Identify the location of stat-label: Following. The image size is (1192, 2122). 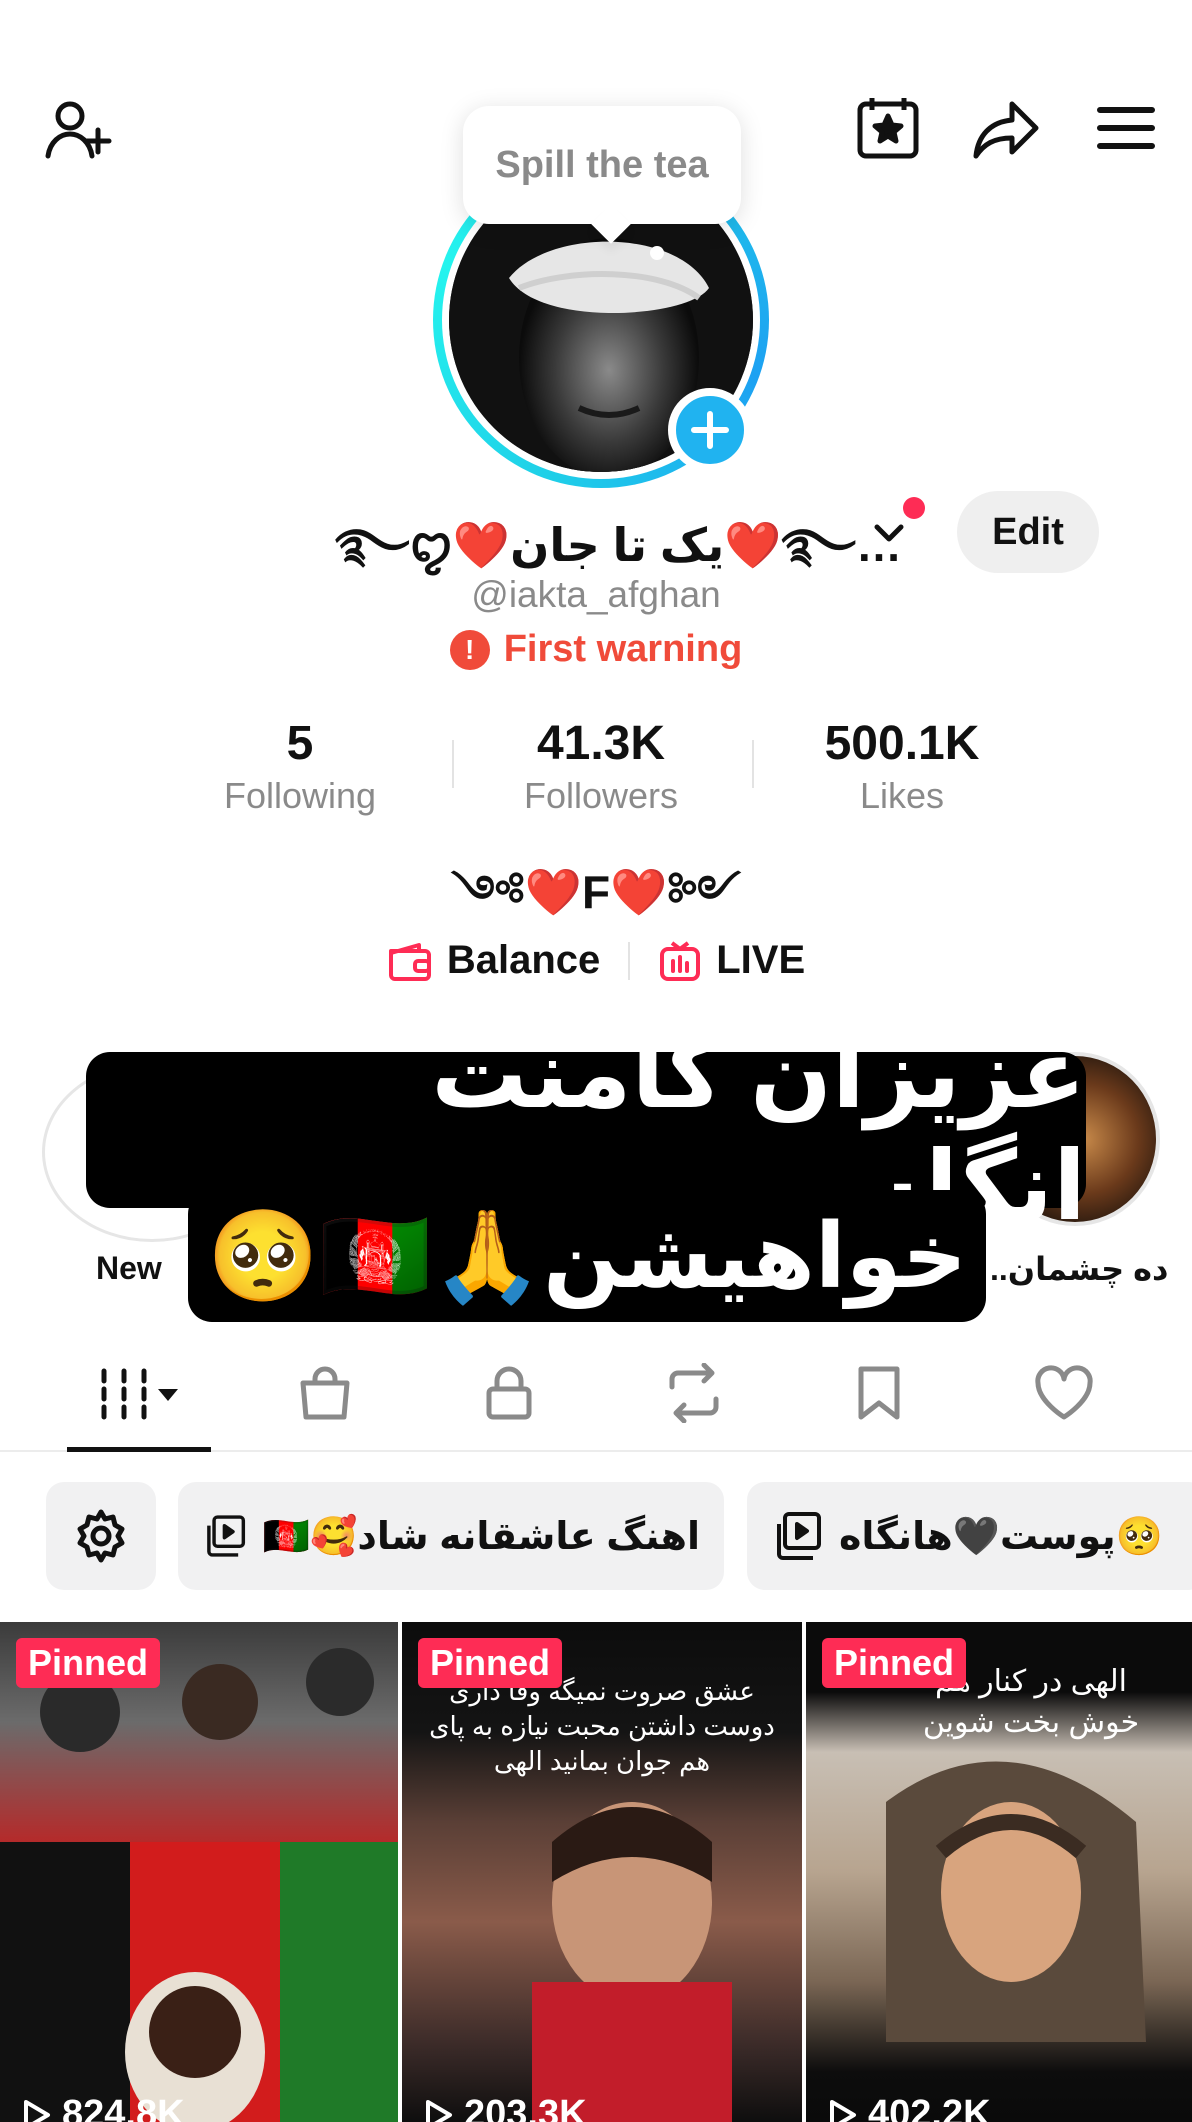
(300, 795).